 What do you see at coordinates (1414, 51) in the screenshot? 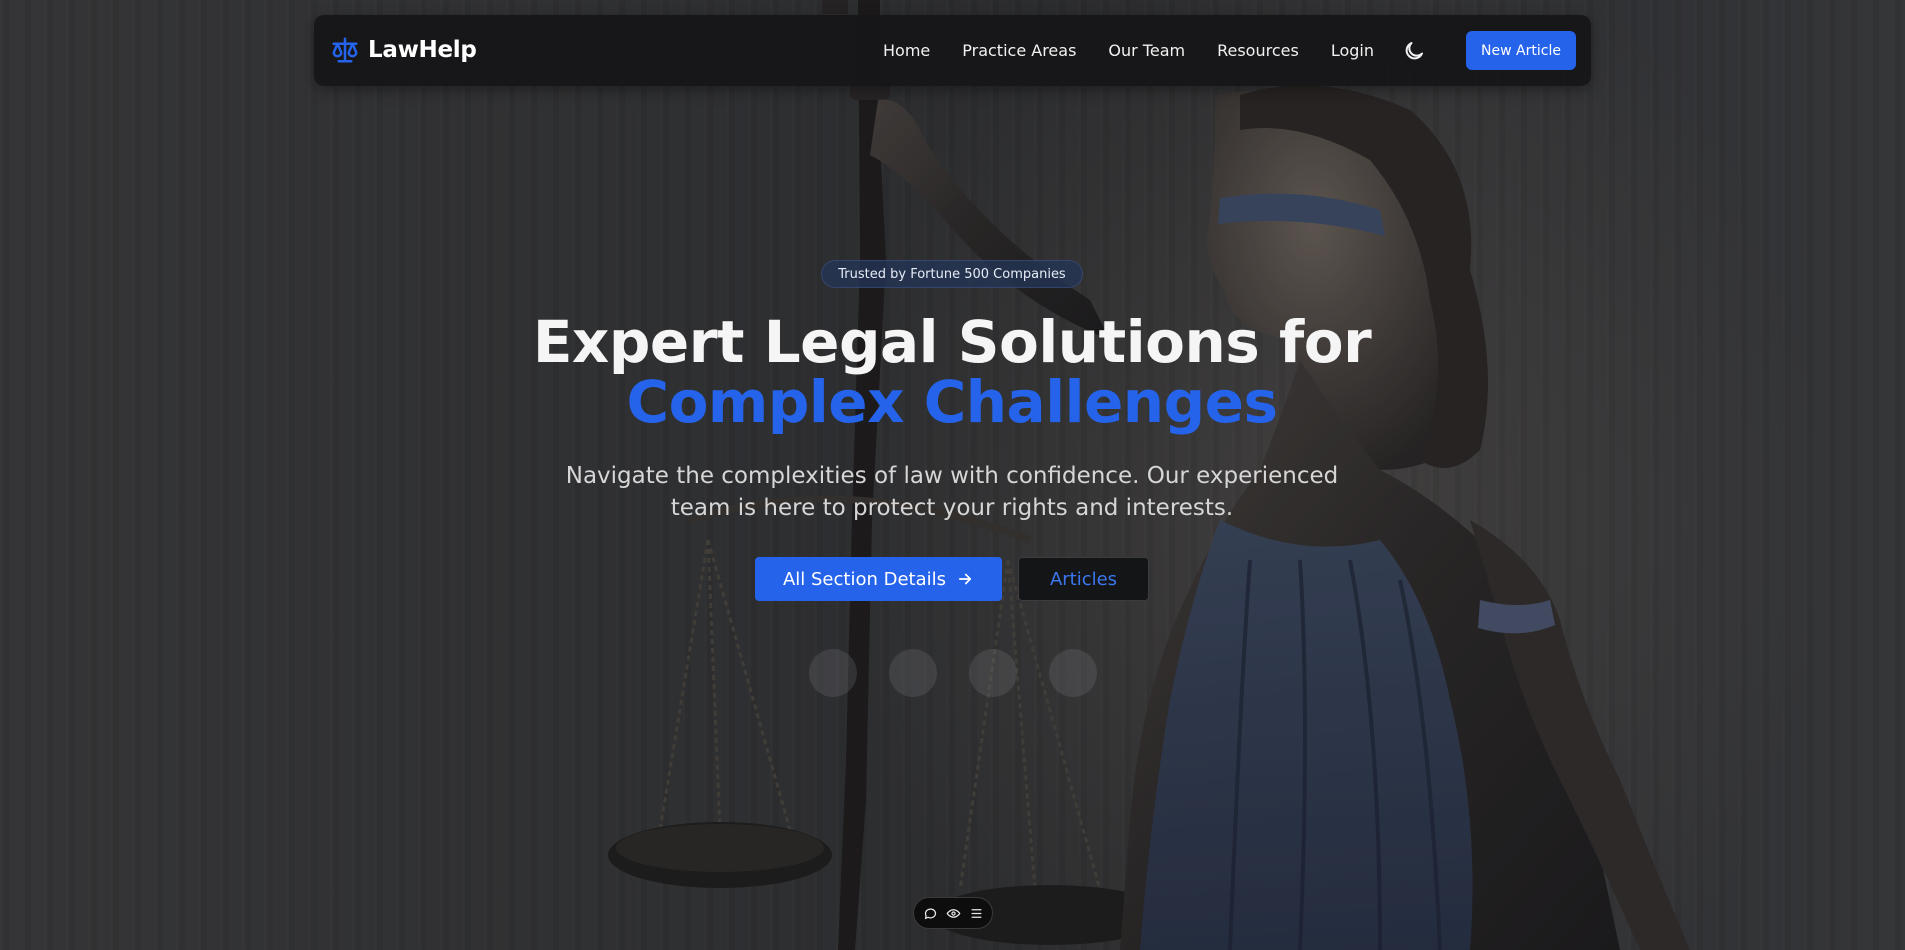
I see `moon-icon` at bounding box center [1414, 51].